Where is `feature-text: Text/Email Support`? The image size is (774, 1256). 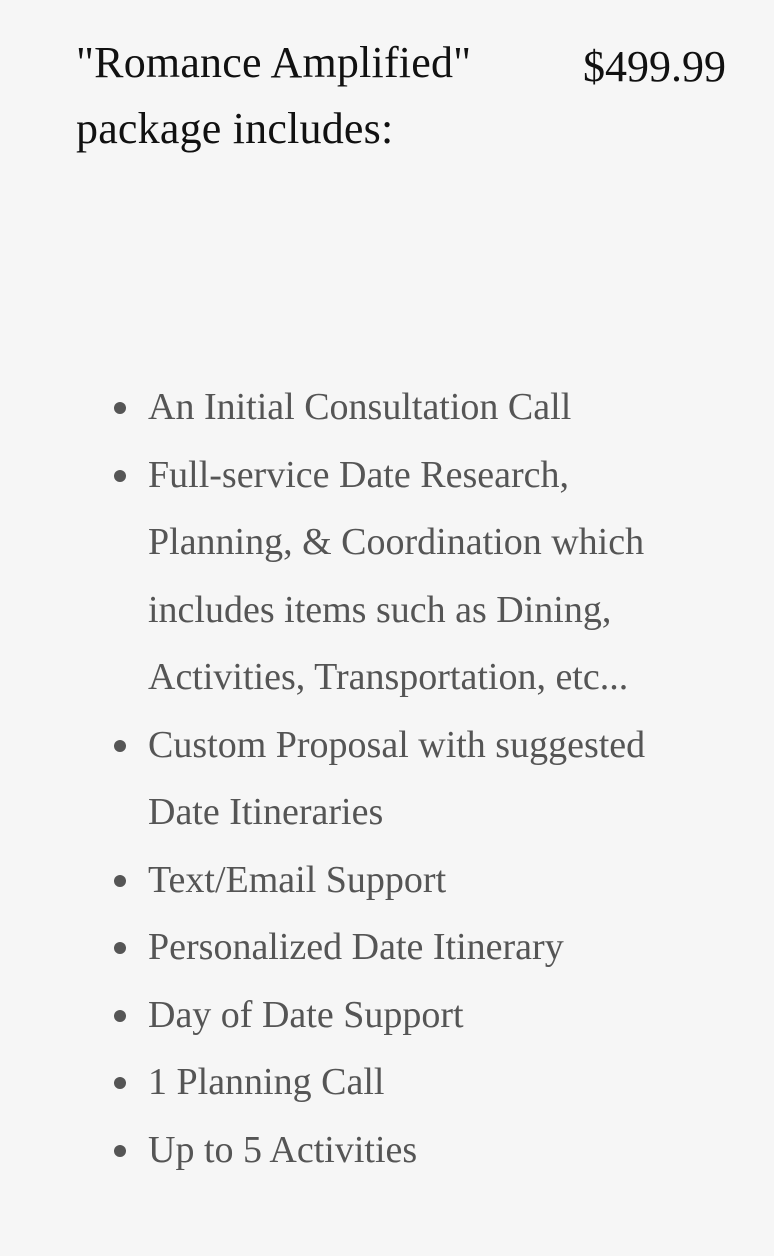
feature-text: Text/Email Support is located at coordinates (297, 879).